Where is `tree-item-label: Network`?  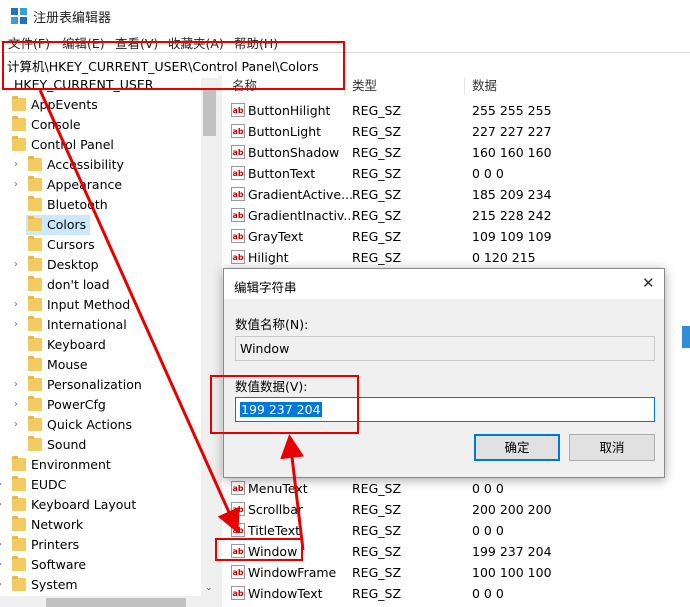
tree-item-label: Network is located at coordinates (57, 524).